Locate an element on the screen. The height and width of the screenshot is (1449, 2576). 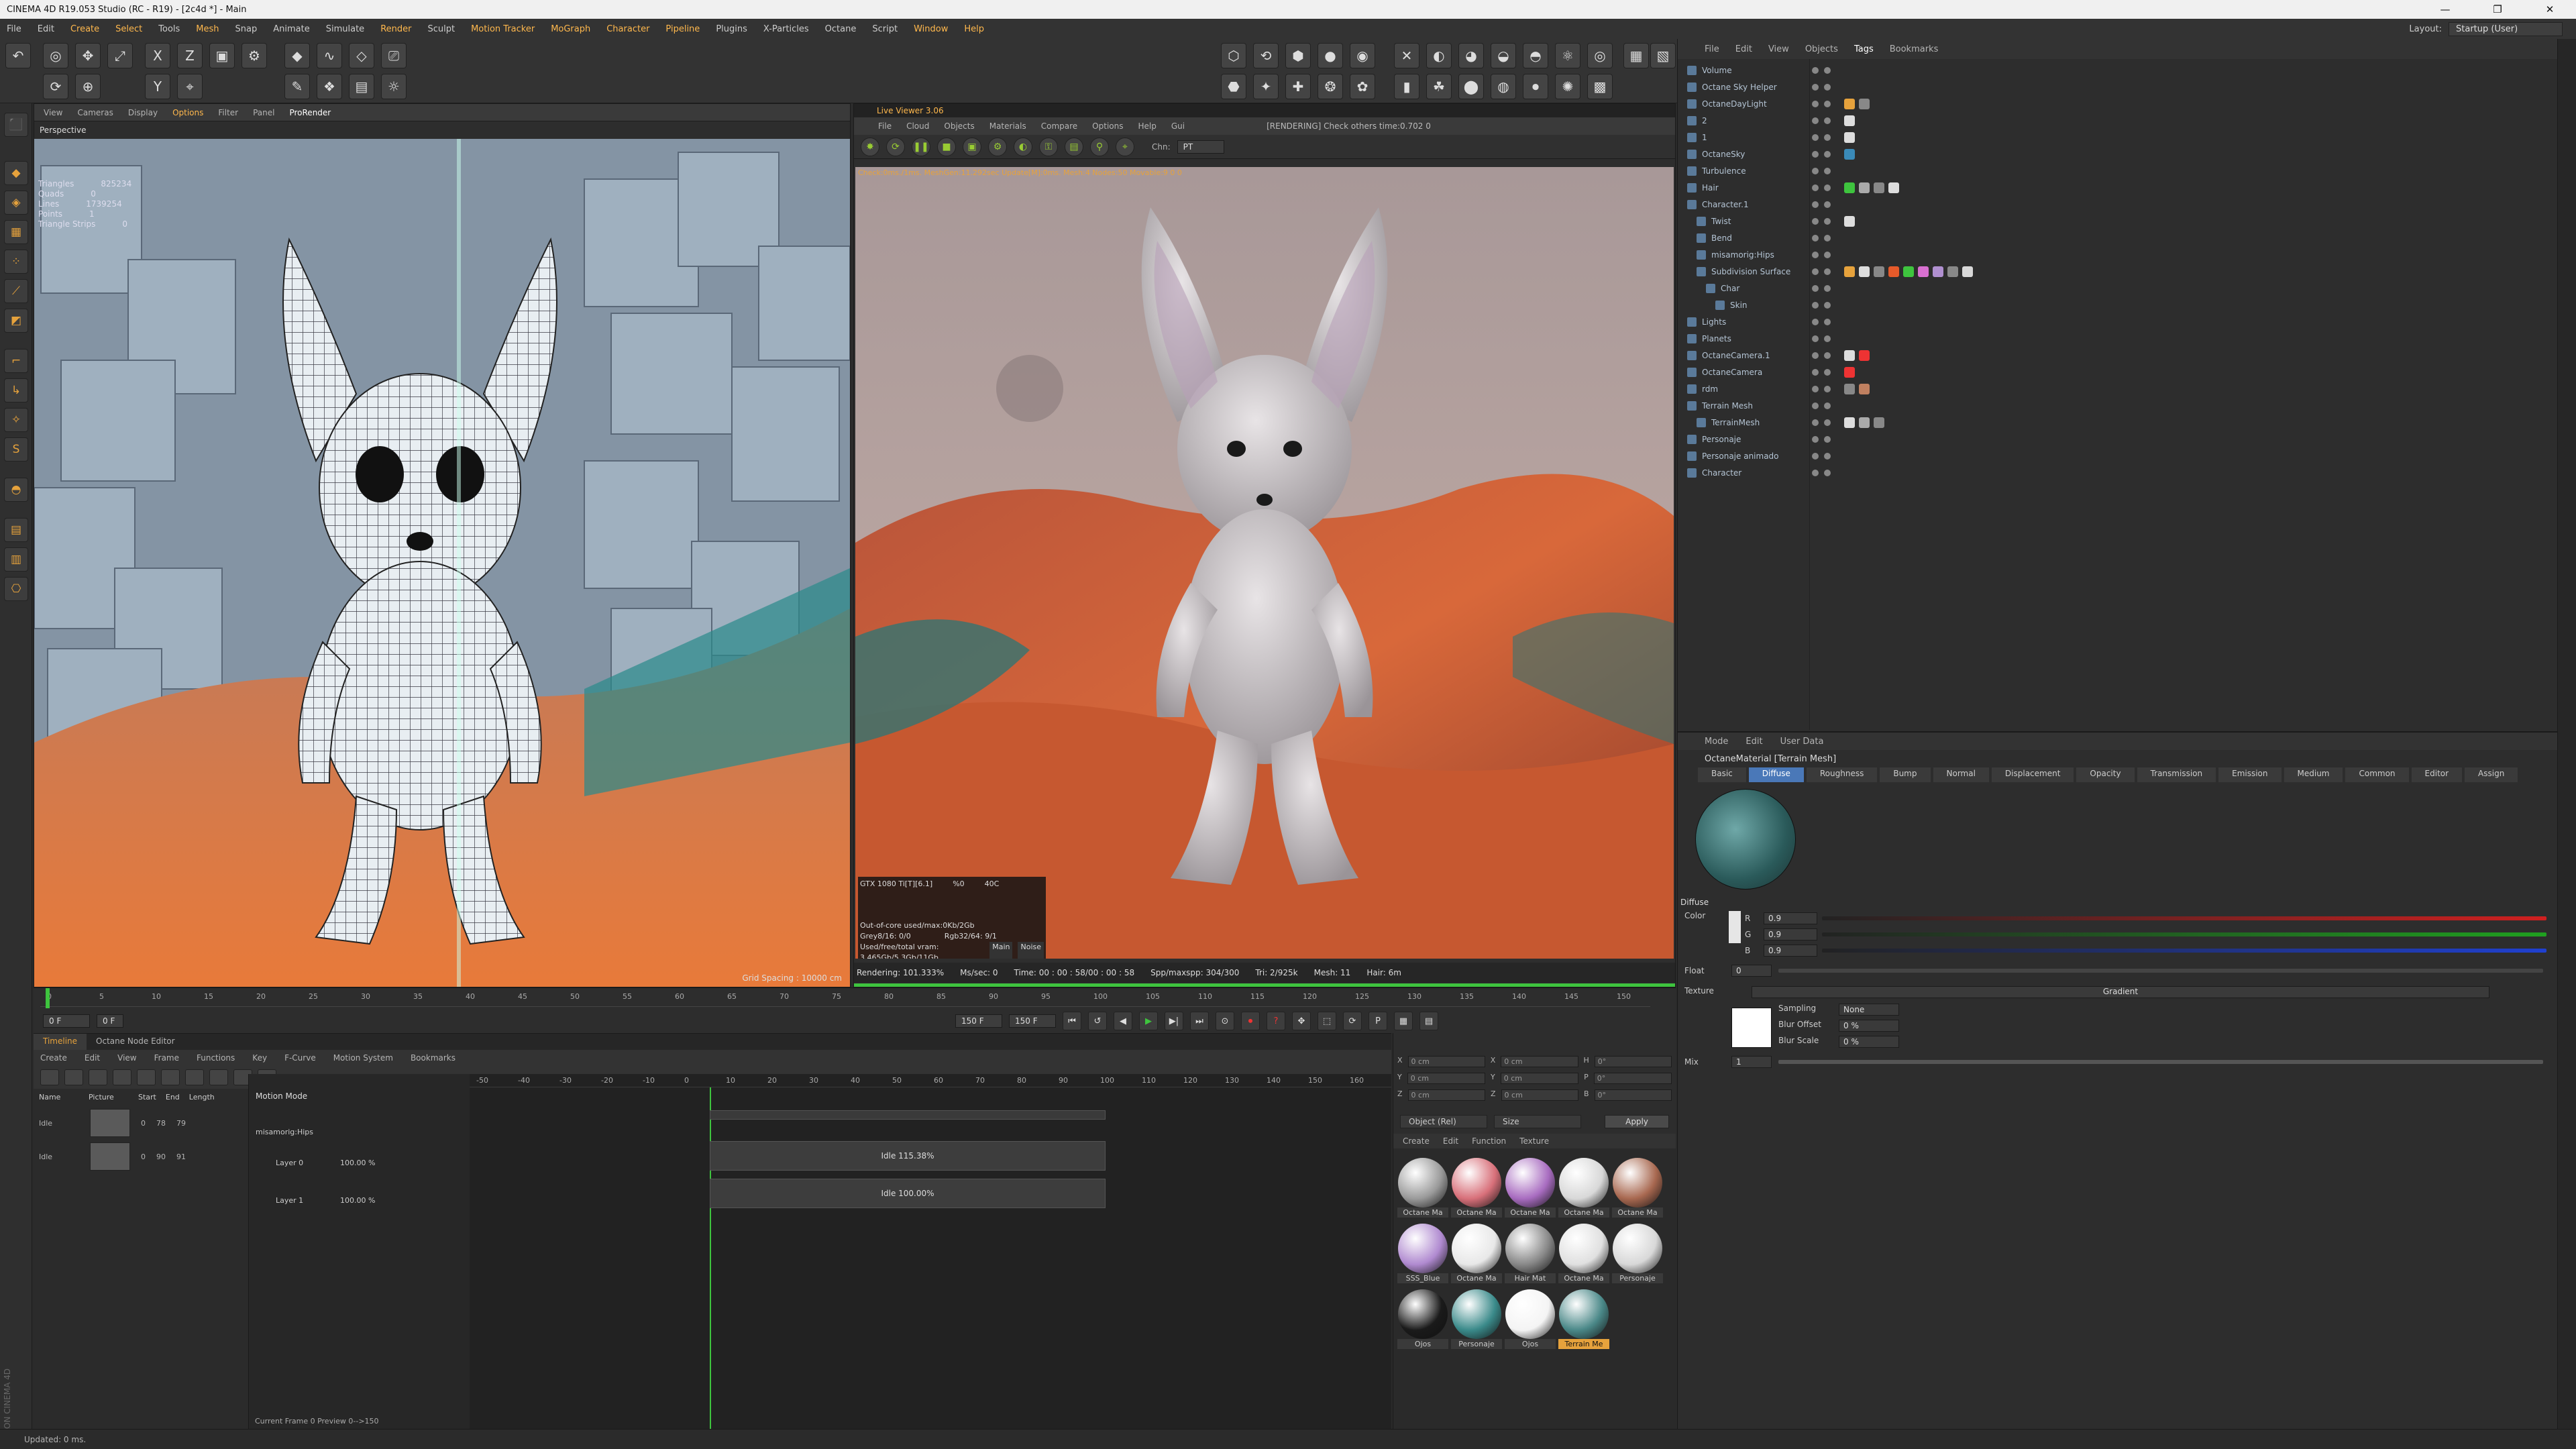
camera-icon: ⎚ is located at coordinates (394, 55).